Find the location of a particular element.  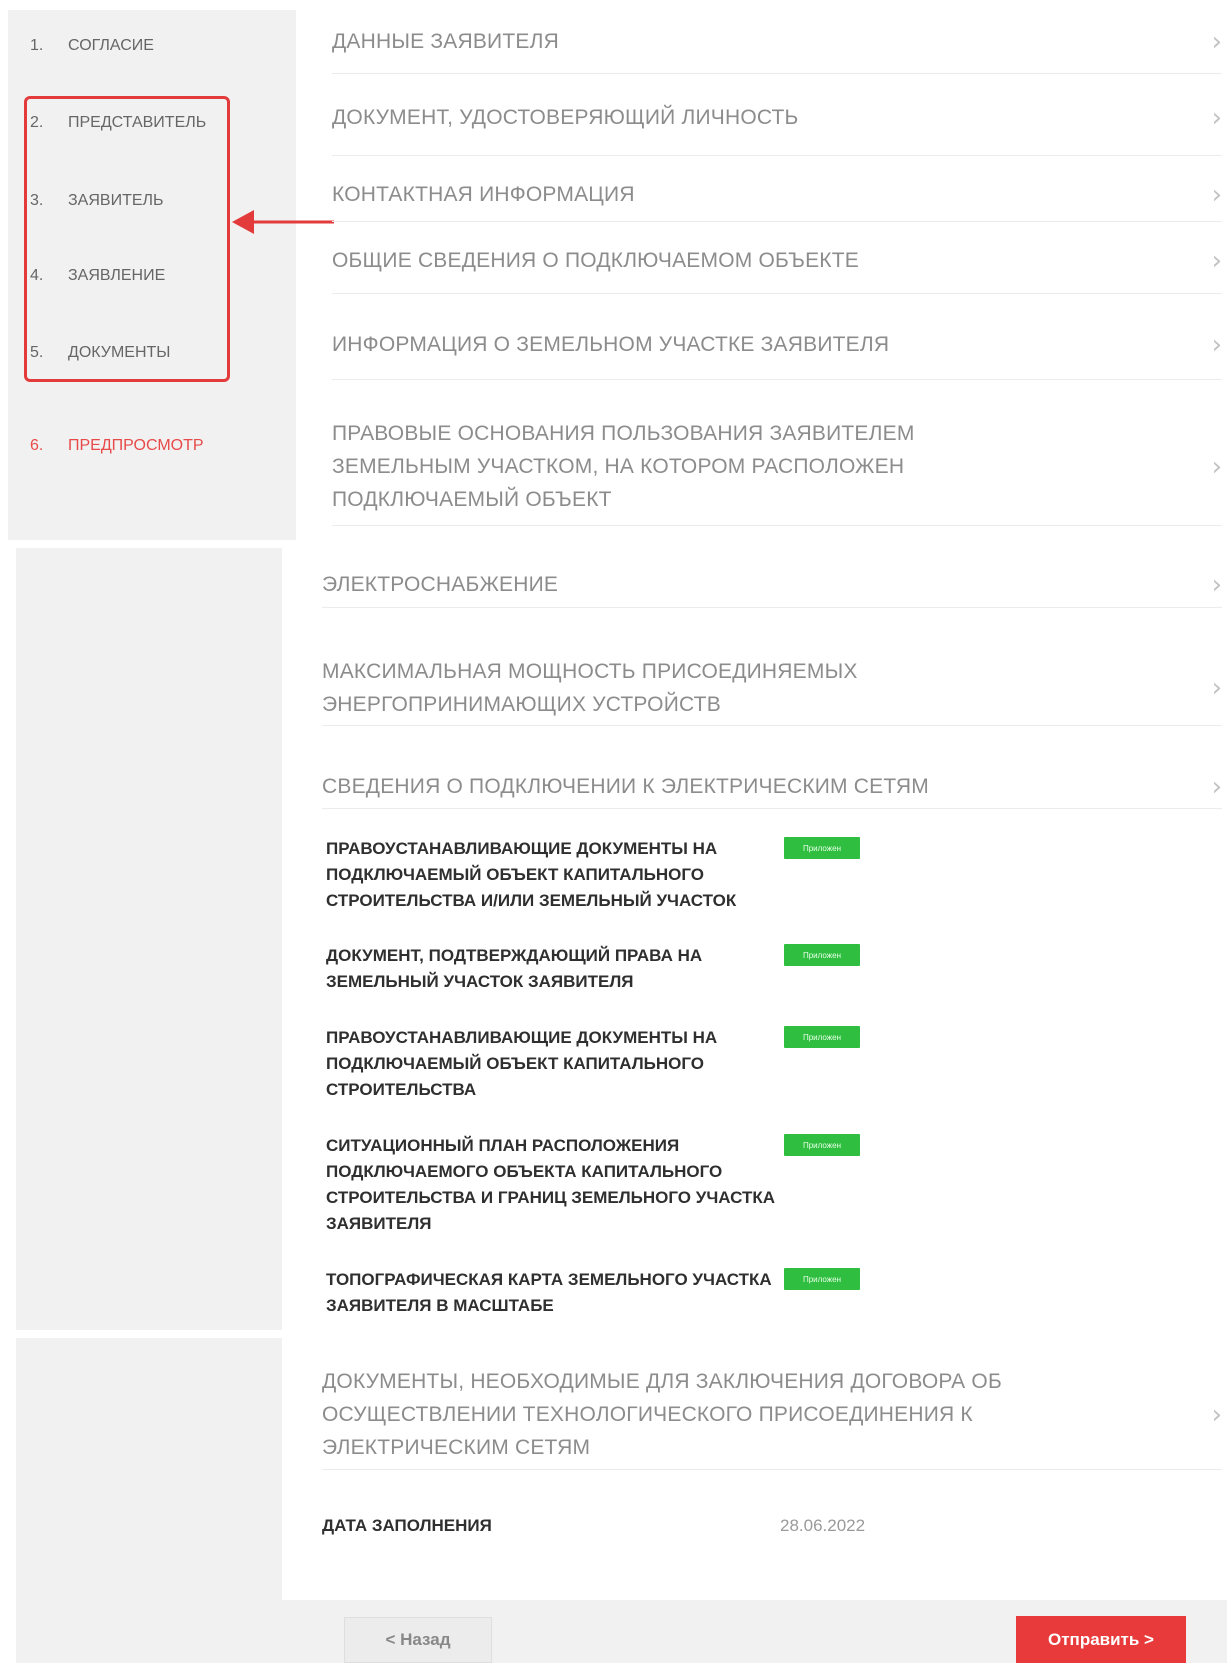

section-title: ДОКУМЕНТ, УДОСТОВЕРЯЮЩИЙ ЛИЧНОСТЬ is located at coordinates (565, 117).